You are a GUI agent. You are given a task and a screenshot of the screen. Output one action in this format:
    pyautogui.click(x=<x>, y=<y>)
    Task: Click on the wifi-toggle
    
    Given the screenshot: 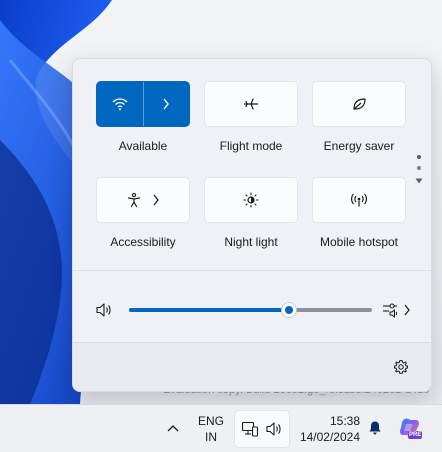 What is the action you would take?
    pyautogui.click(x=120, y=104)
    